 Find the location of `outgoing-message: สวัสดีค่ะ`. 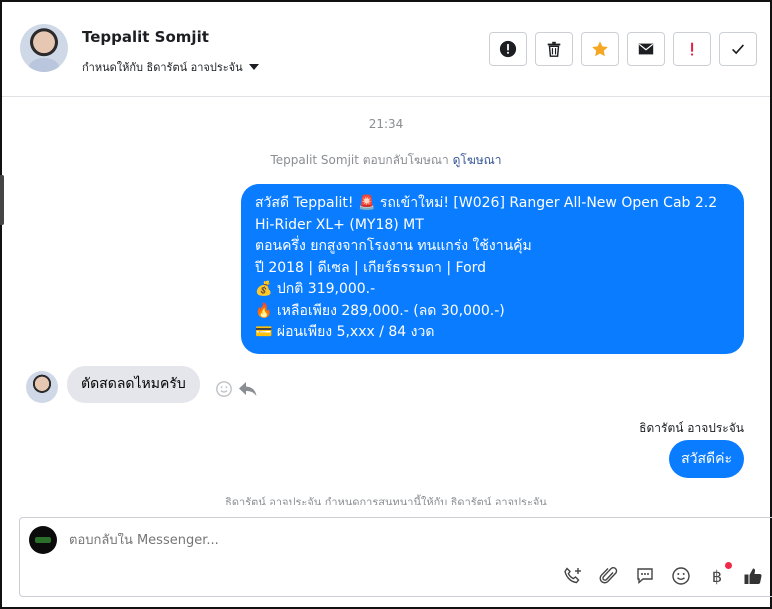

outgoing-message: สวัสดีค่ะ is located at coordinates (706, 459).